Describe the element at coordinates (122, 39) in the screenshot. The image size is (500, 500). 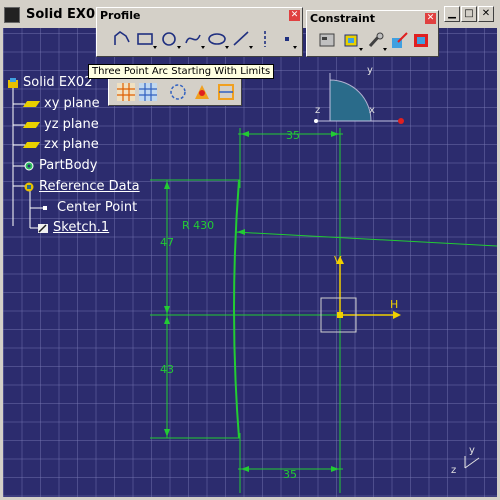
I see `profile-icon` at that location.